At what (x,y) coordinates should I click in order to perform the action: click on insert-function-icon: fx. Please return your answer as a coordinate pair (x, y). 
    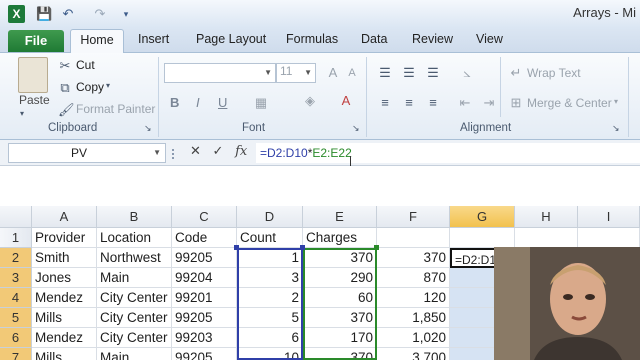
    Looking at the image, I should click on (241, 151).